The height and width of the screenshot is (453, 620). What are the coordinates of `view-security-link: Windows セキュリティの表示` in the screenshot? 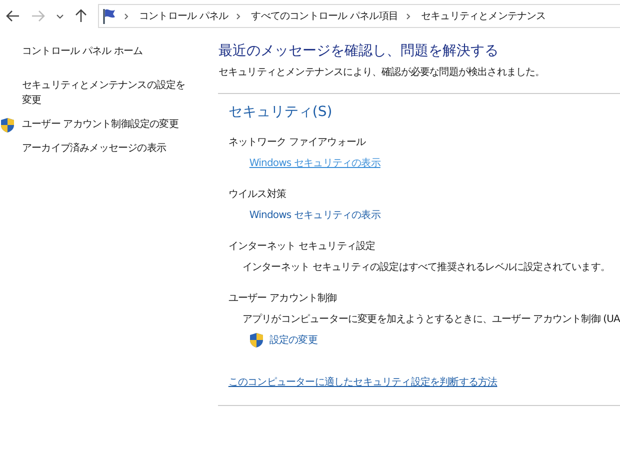 It's located at (314, 215).